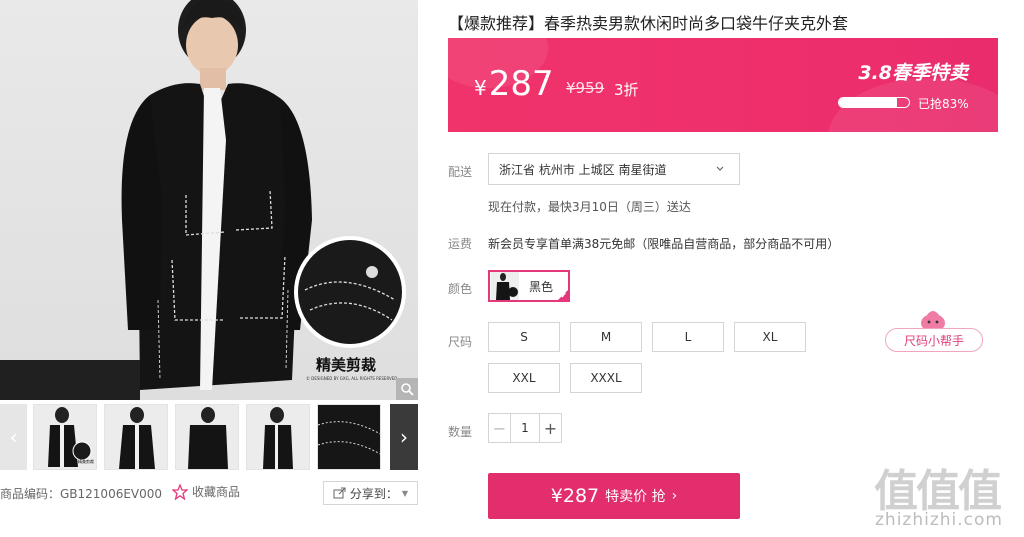  Describe the element at coordinates (635, 497) in the screenshot. I see `buy-label: 特卖价 抢` at that location.